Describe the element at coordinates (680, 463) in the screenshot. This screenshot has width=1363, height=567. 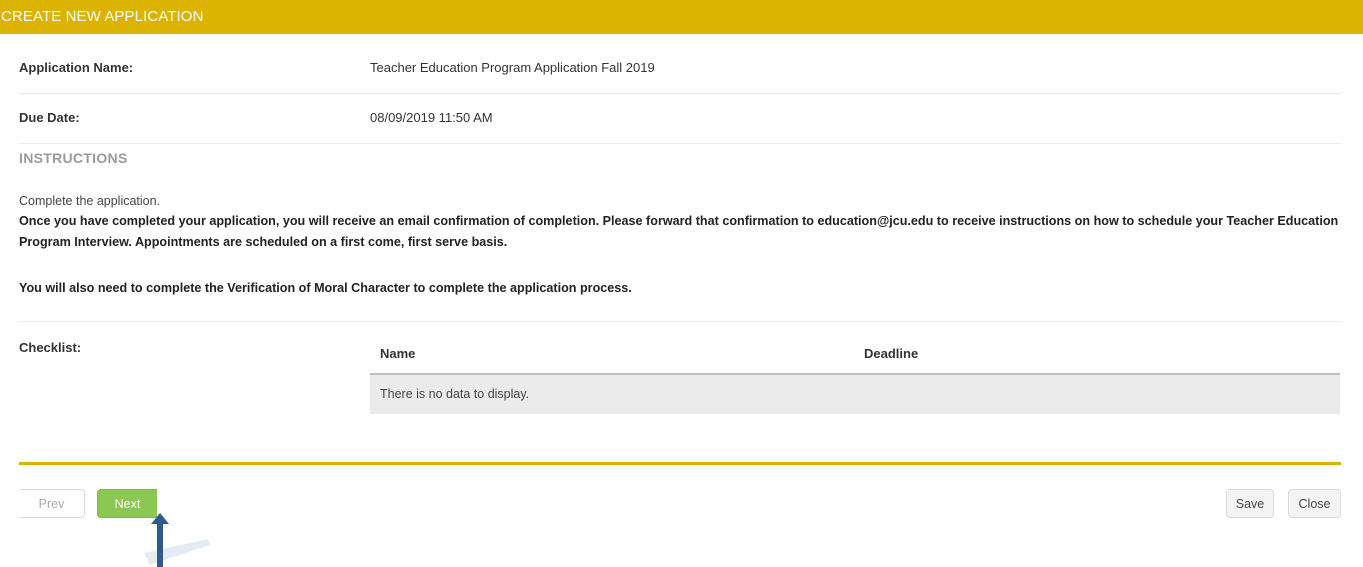
I see `footer-divider` at that location.